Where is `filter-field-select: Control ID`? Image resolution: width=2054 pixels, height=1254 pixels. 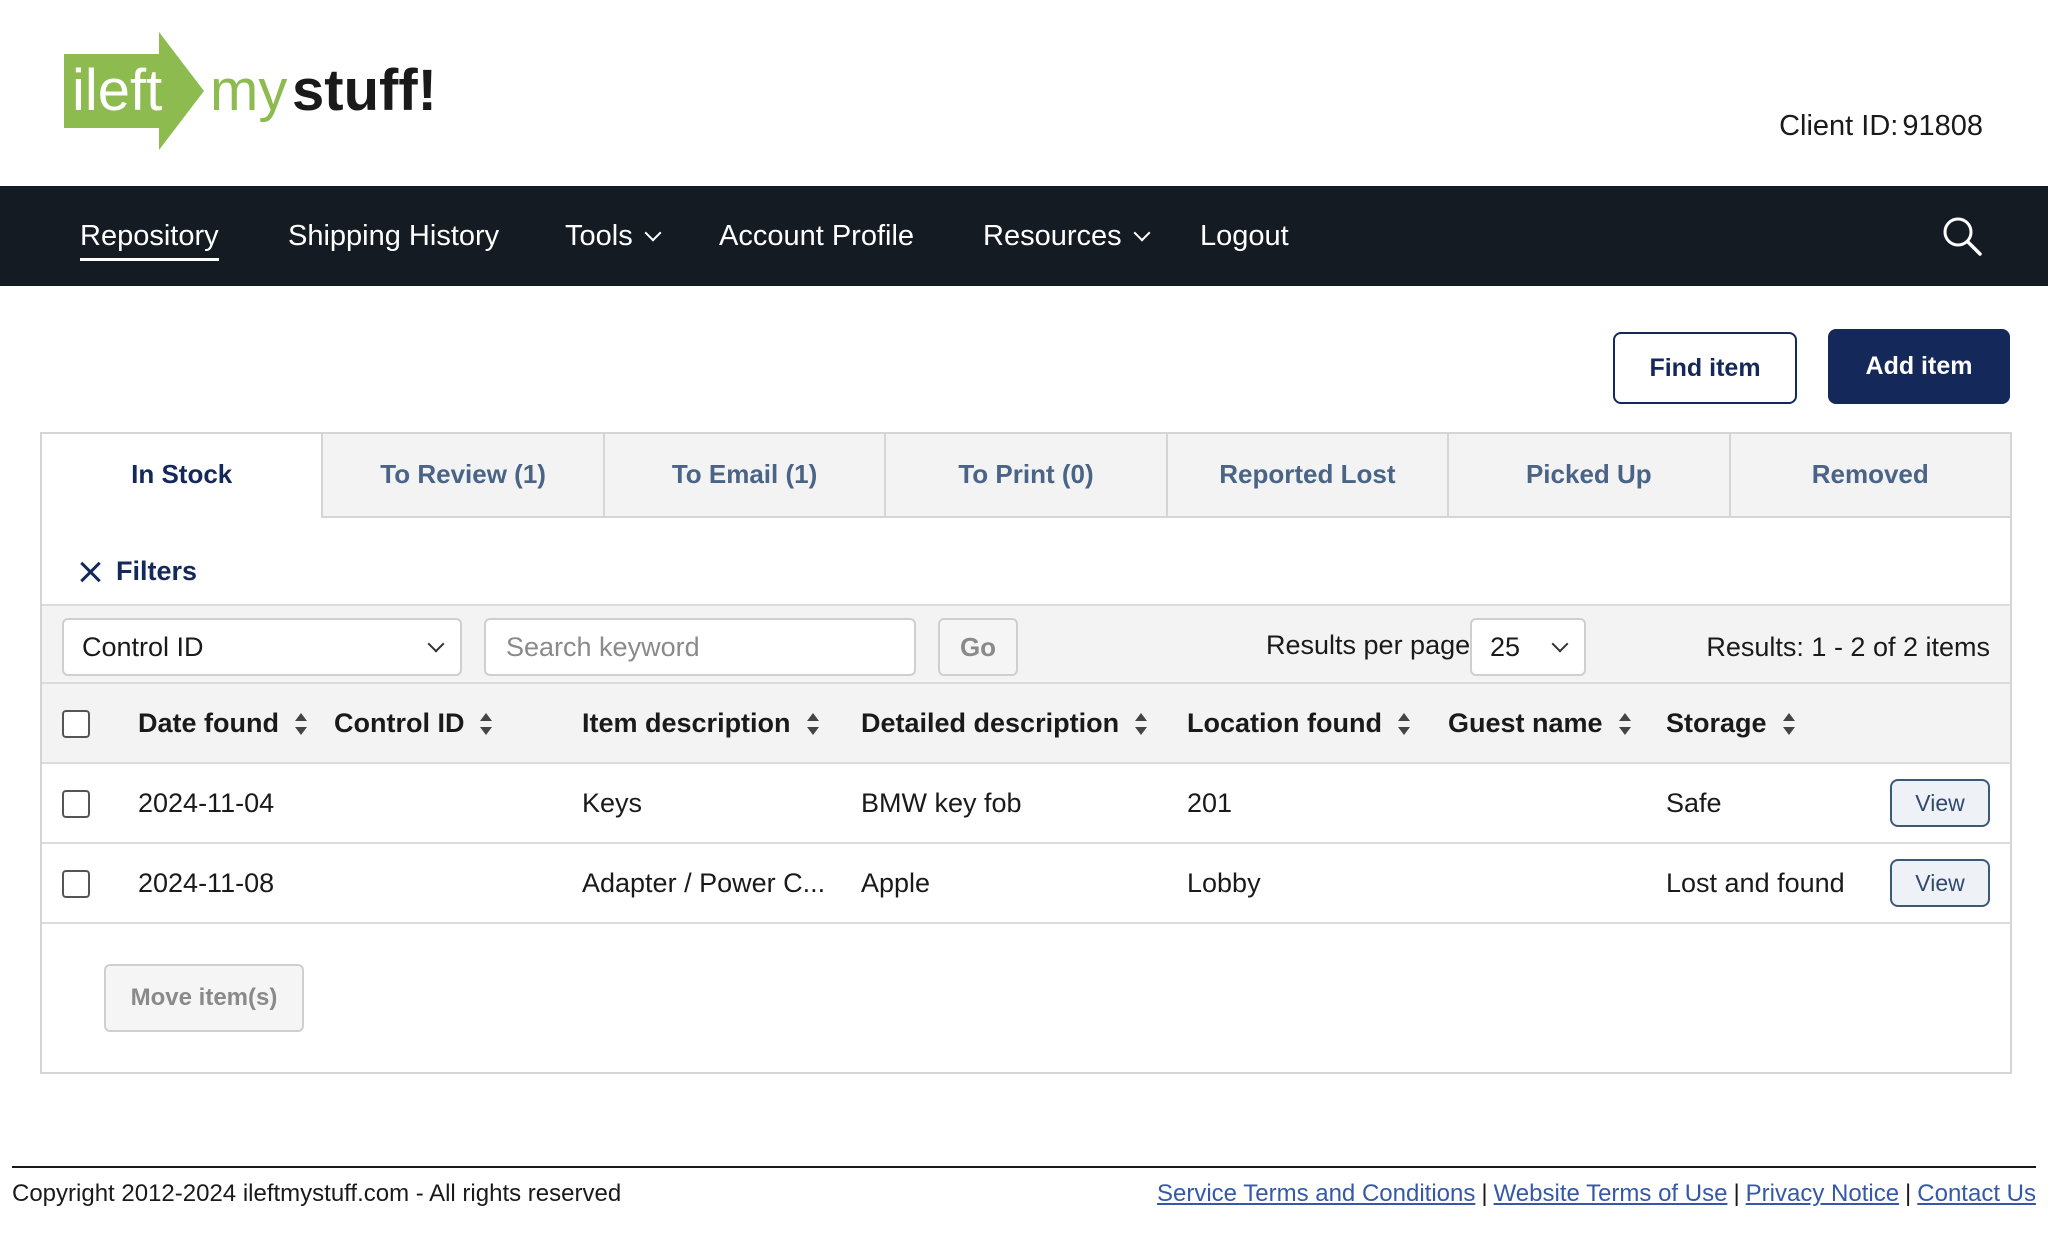
filter-field-select: Control ID is located at coordinates (262, 647).